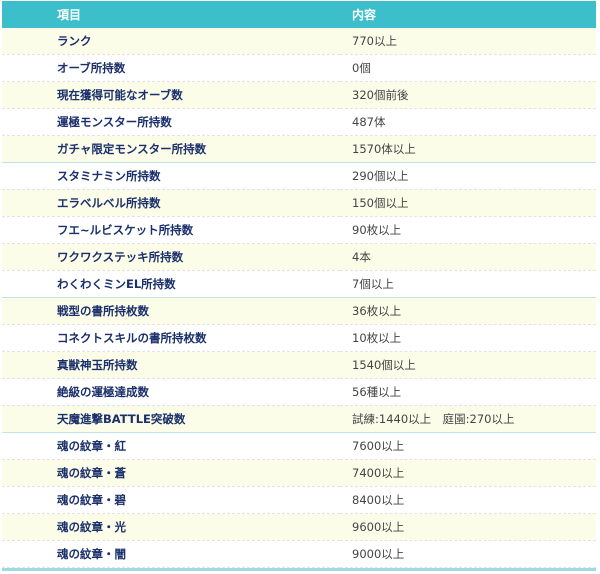 Image resolution: width=600 pixels, height=574 pixels. I want to click on table-row: ワクワクステッキ所持数 4本, so click(299, 257).